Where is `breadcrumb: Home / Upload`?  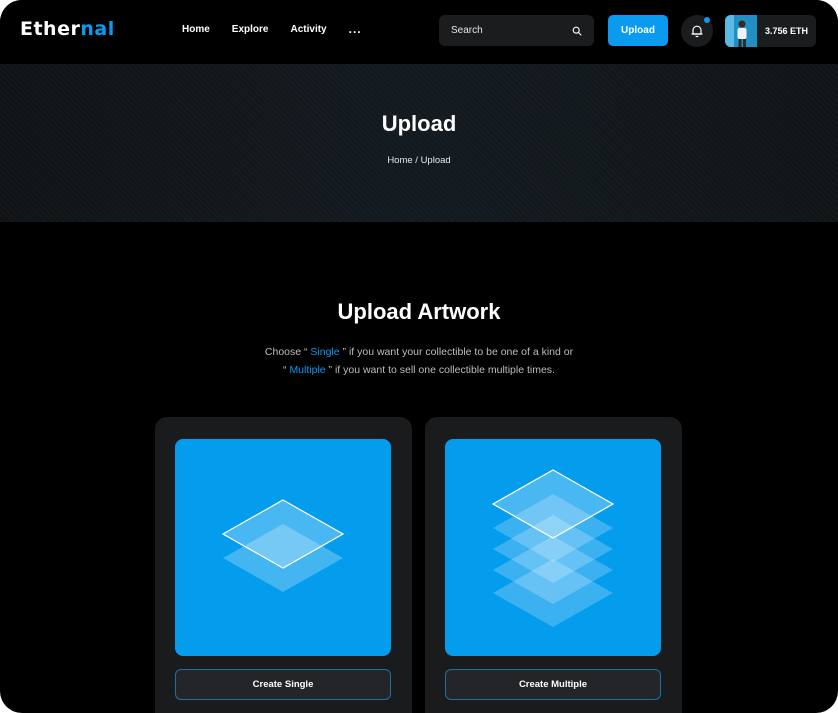 breadcrumb: Home / Upload is located at coordinates (419, 160).